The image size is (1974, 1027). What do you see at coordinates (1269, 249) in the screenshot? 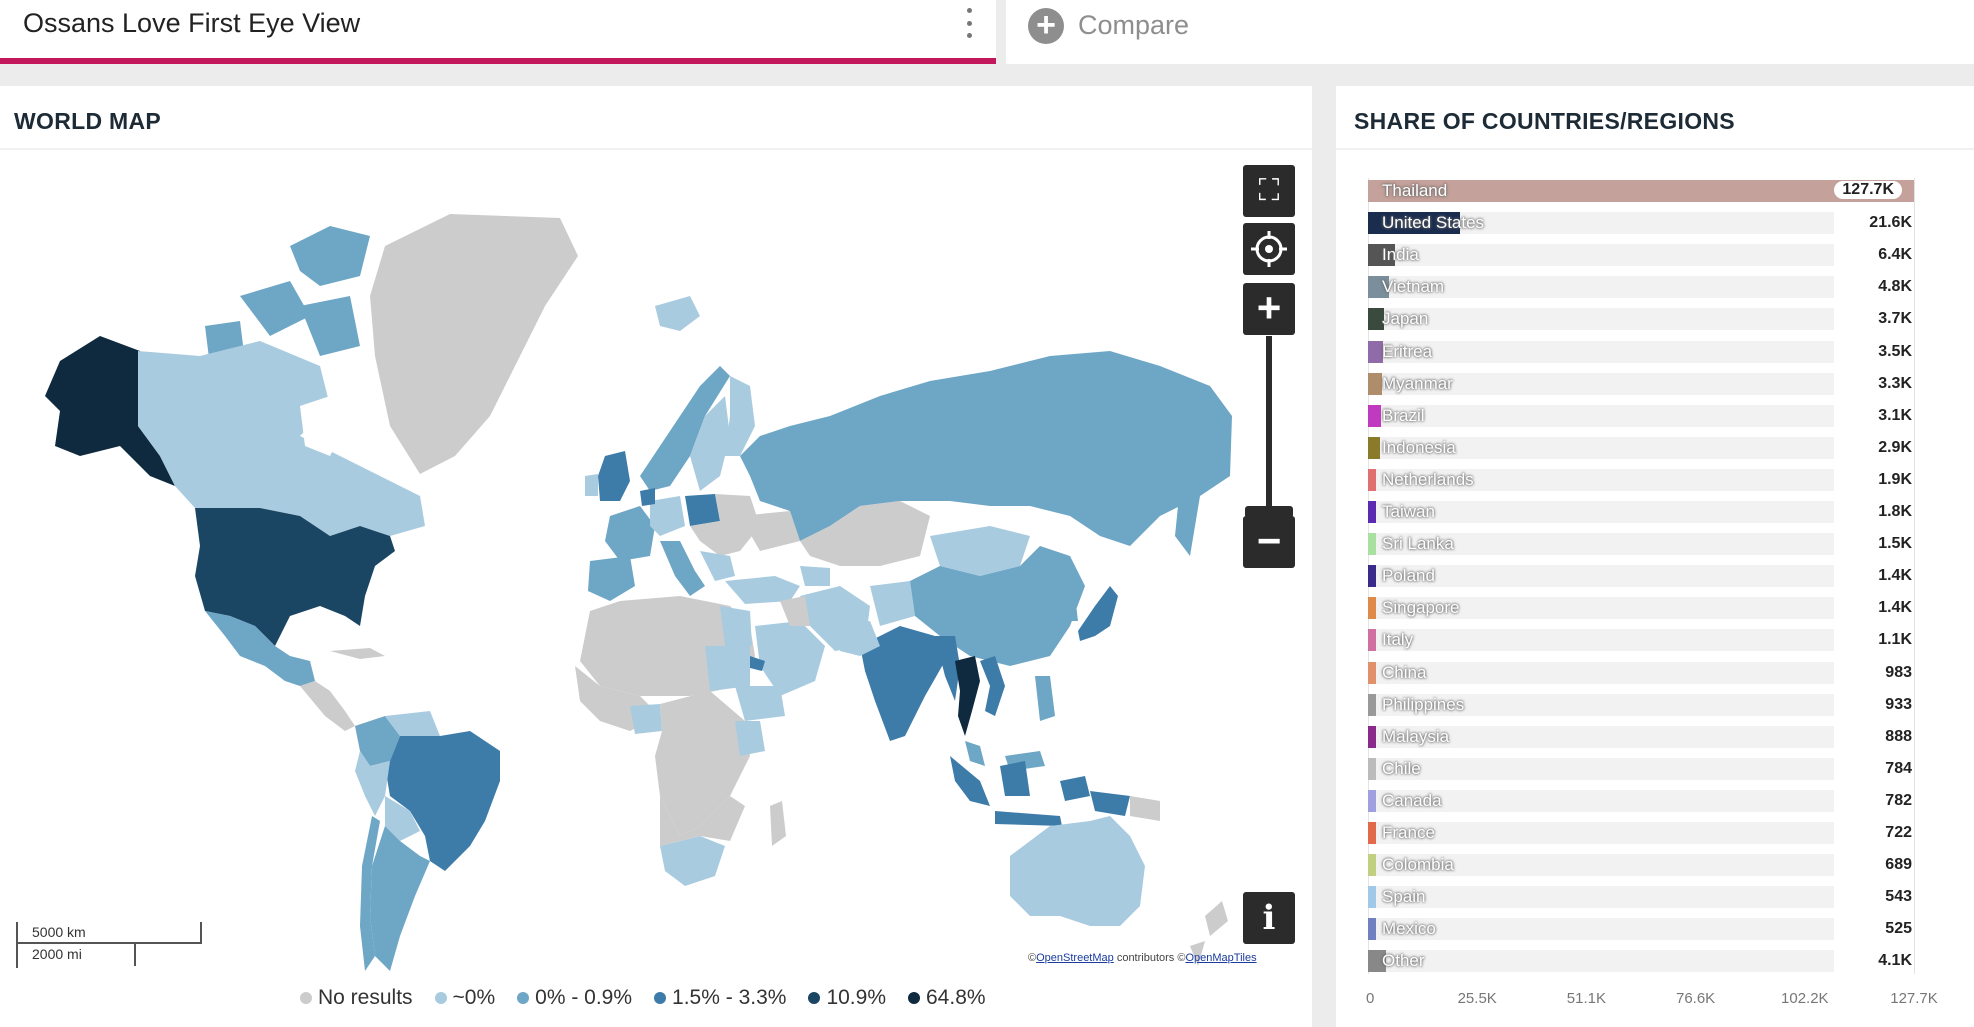
I see `locate-button` at bounding box center [1269, 249].